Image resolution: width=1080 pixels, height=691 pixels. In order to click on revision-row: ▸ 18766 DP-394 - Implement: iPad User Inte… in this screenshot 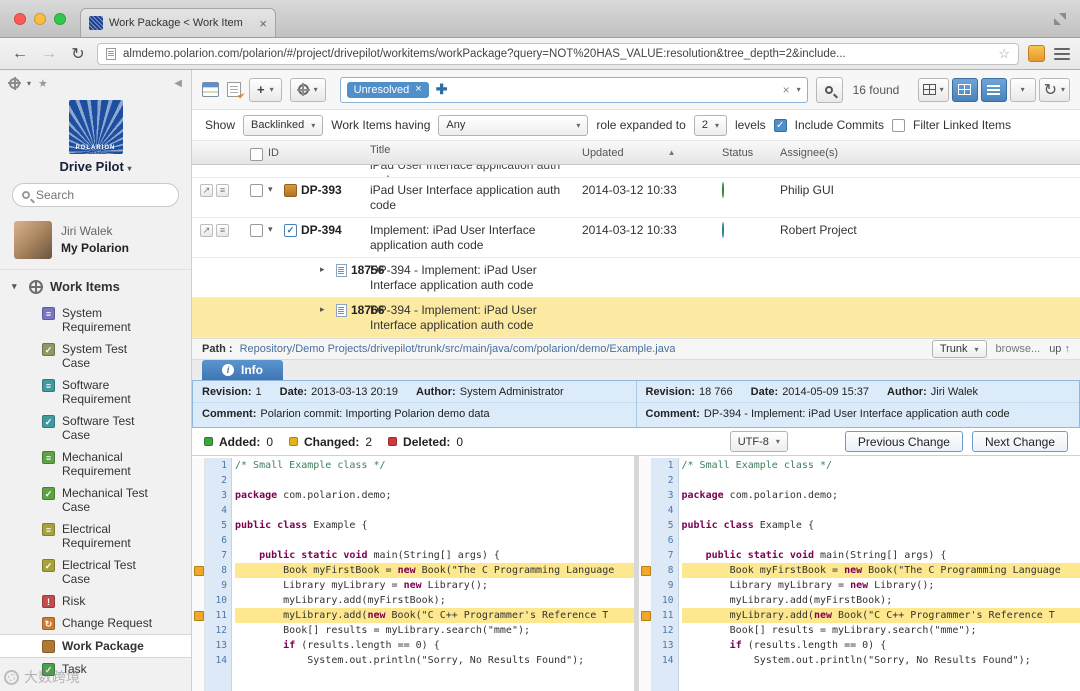, I will do `click(636, 318)`.